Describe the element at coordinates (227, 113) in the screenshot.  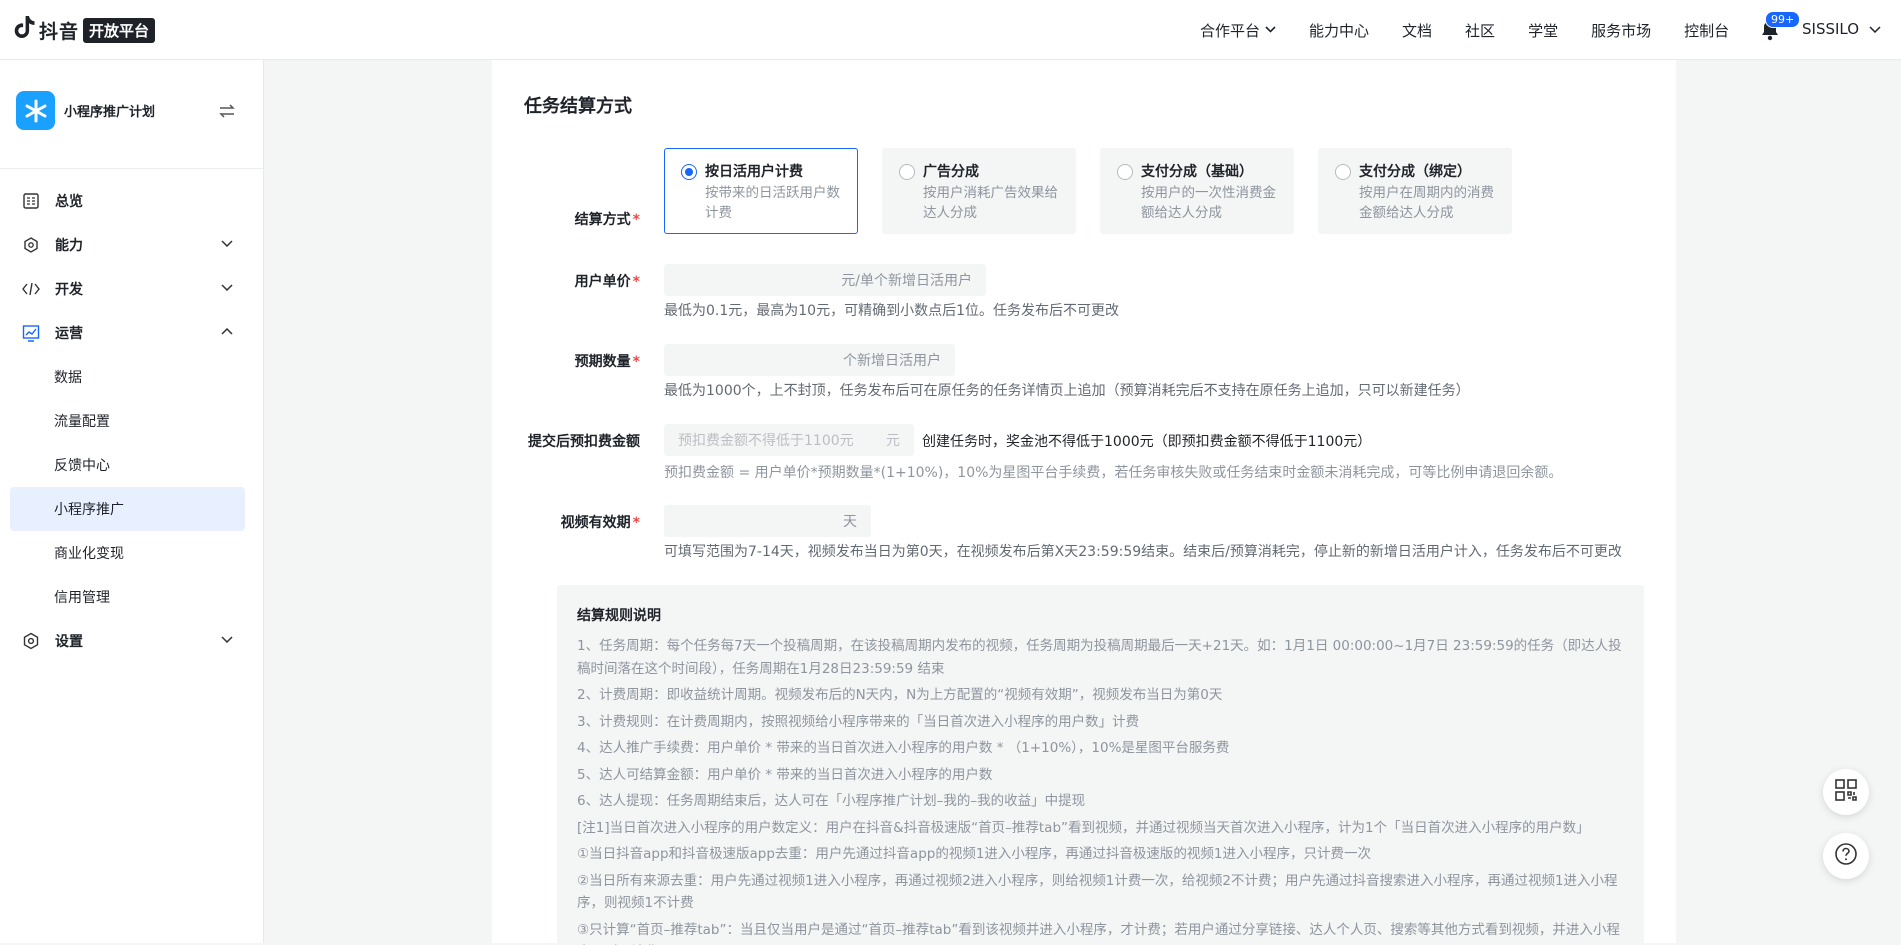
I see `switch-app-icon` at that location.